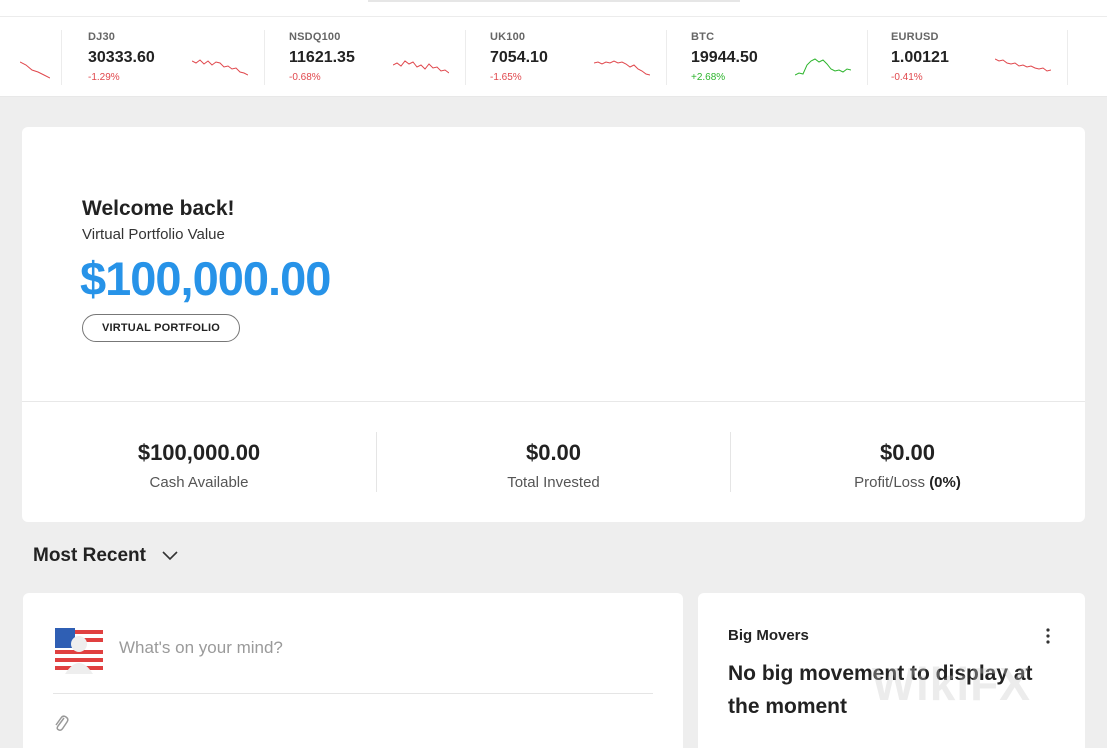  I want to click on top-strip, so click(553, 8).